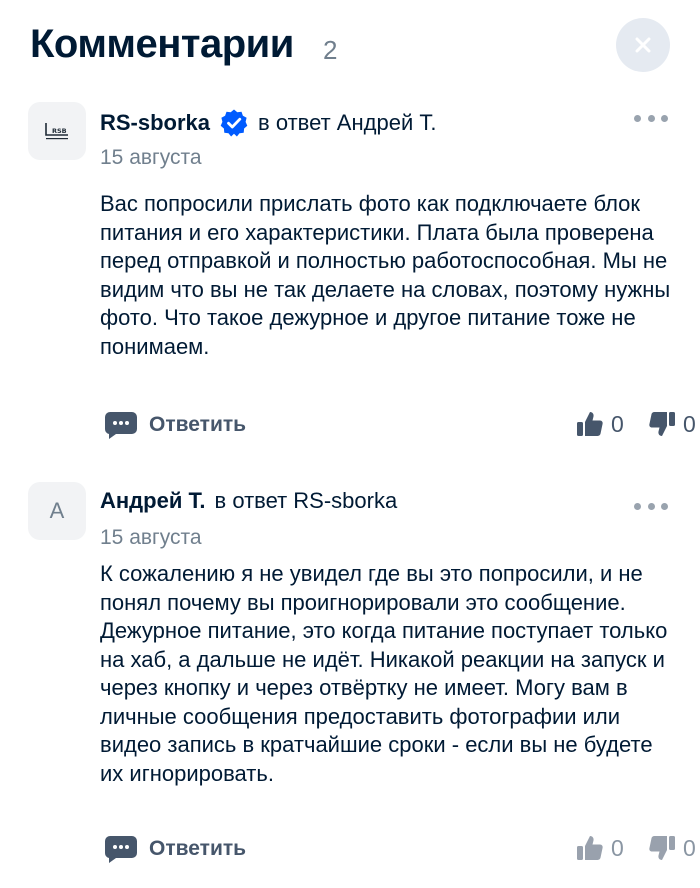  Describe the element at coordinates (234, 123) in the screenshot. I see `verified-badge-icon` at that location.